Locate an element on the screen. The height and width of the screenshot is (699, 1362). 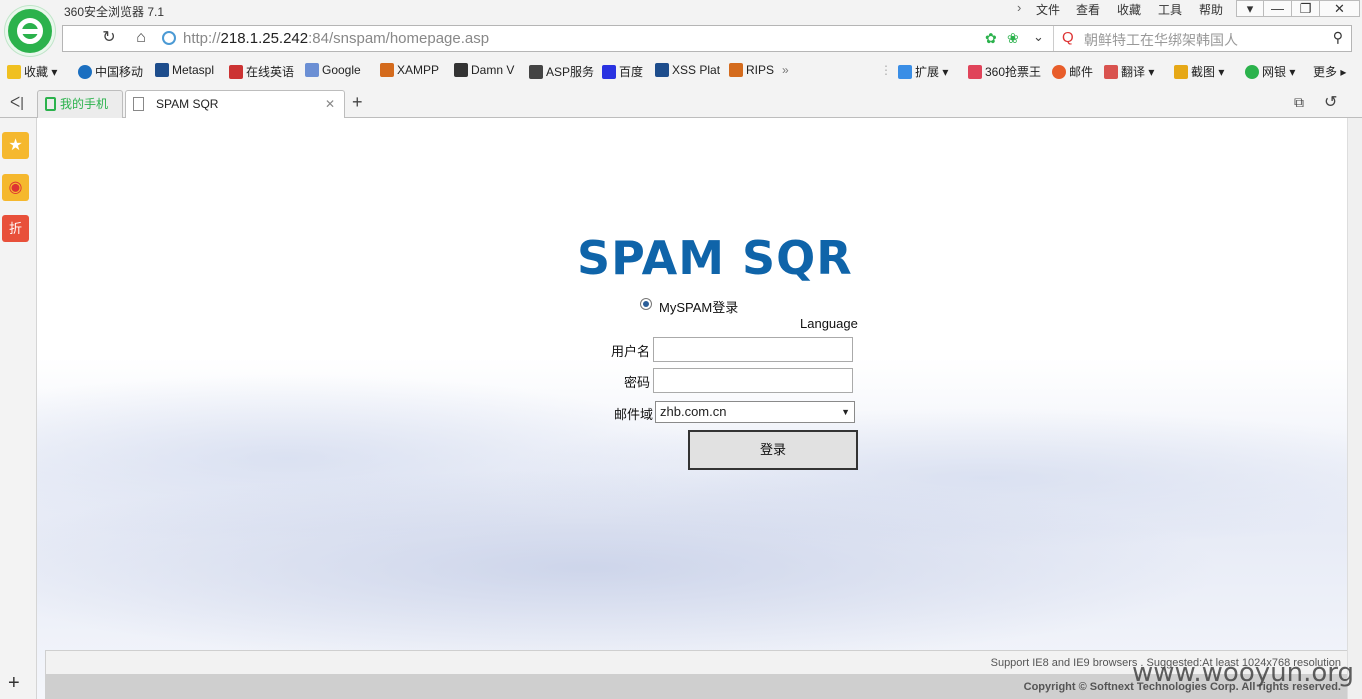
refresh-icon: ↻ is located at coordinates (109, 38).